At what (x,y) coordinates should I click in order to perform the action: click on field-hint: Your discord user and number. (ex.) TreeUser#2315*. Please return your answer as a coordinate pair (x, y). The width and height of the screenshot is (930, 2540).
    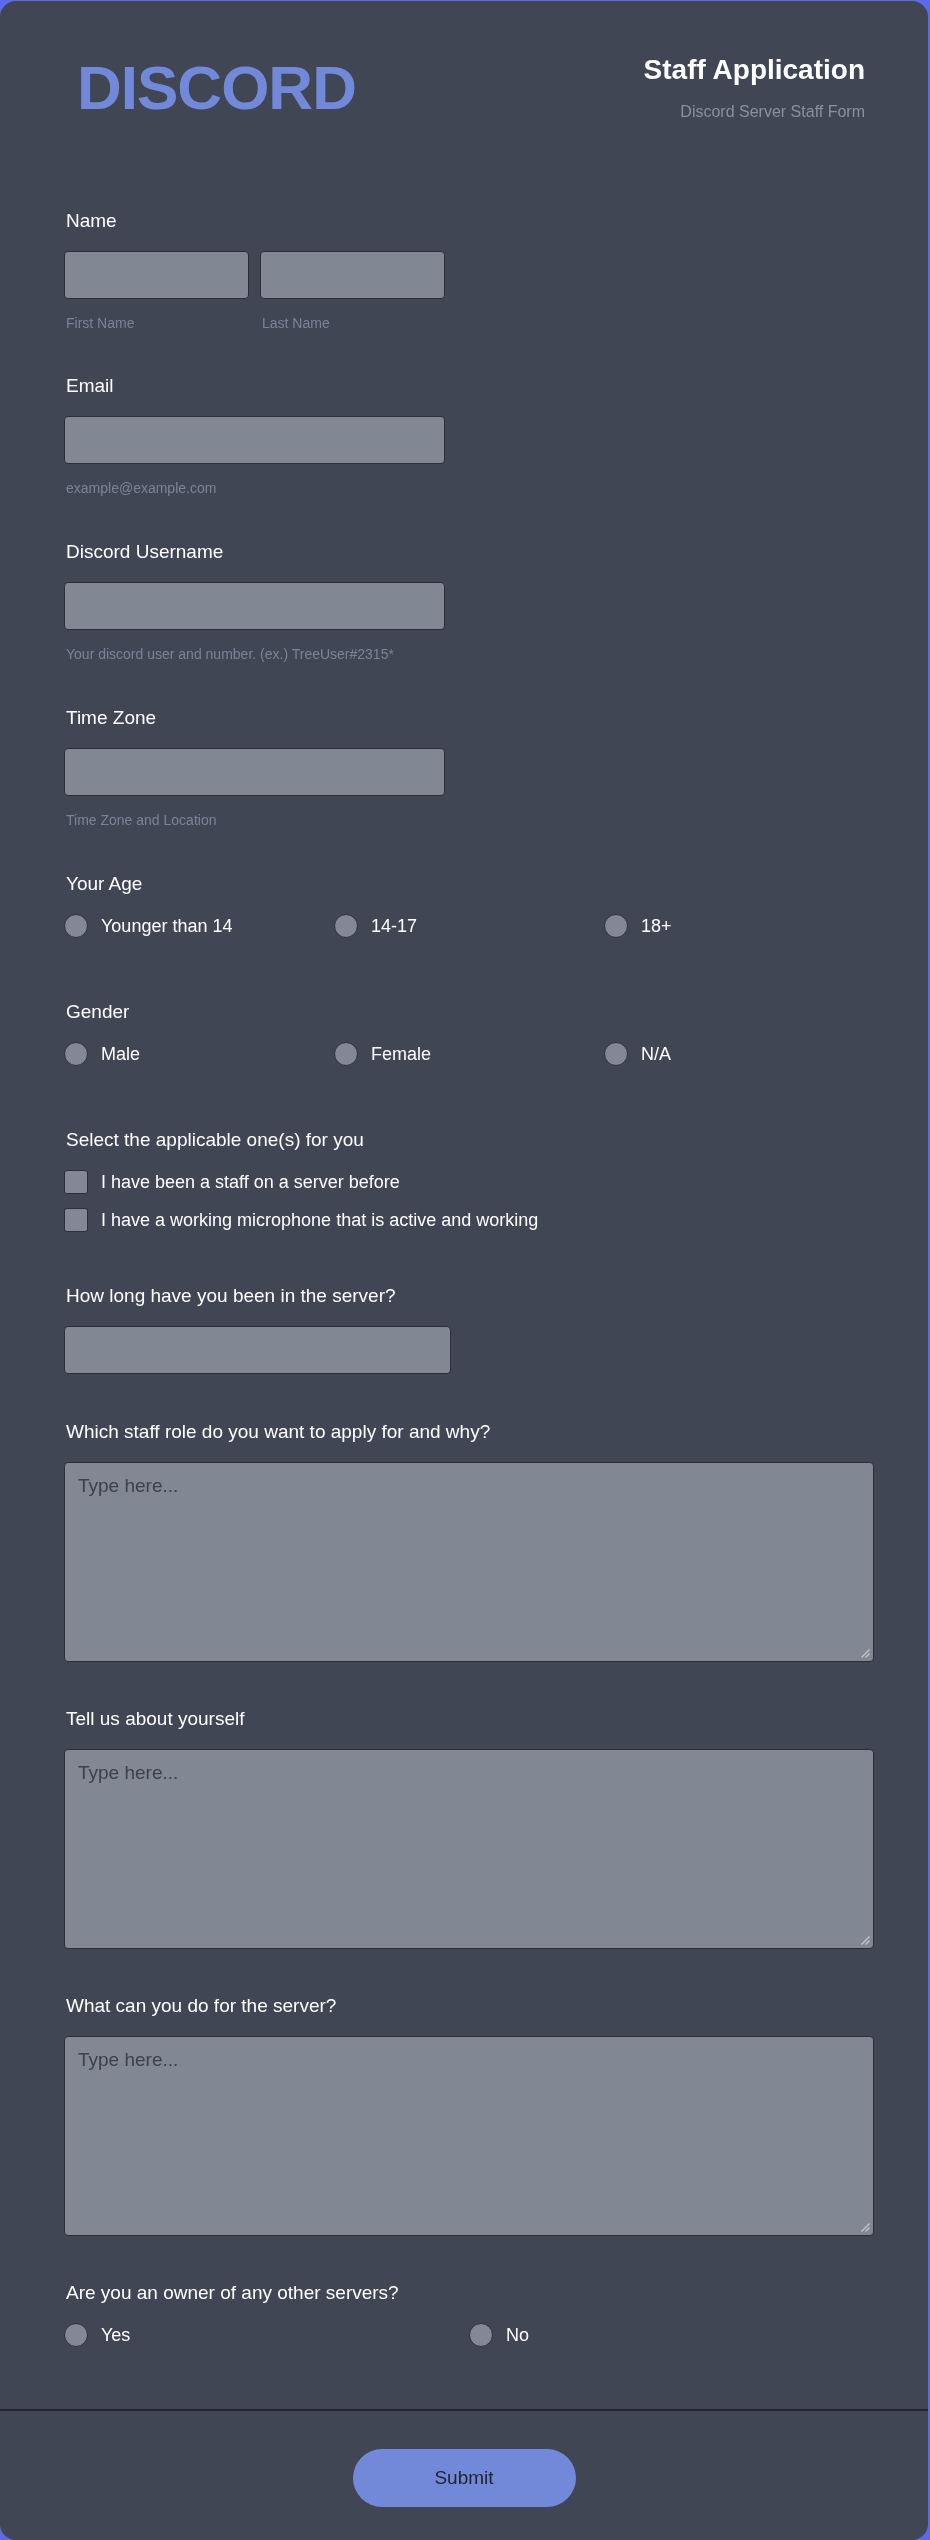
    Looking at the image, I should click on (230, 654).